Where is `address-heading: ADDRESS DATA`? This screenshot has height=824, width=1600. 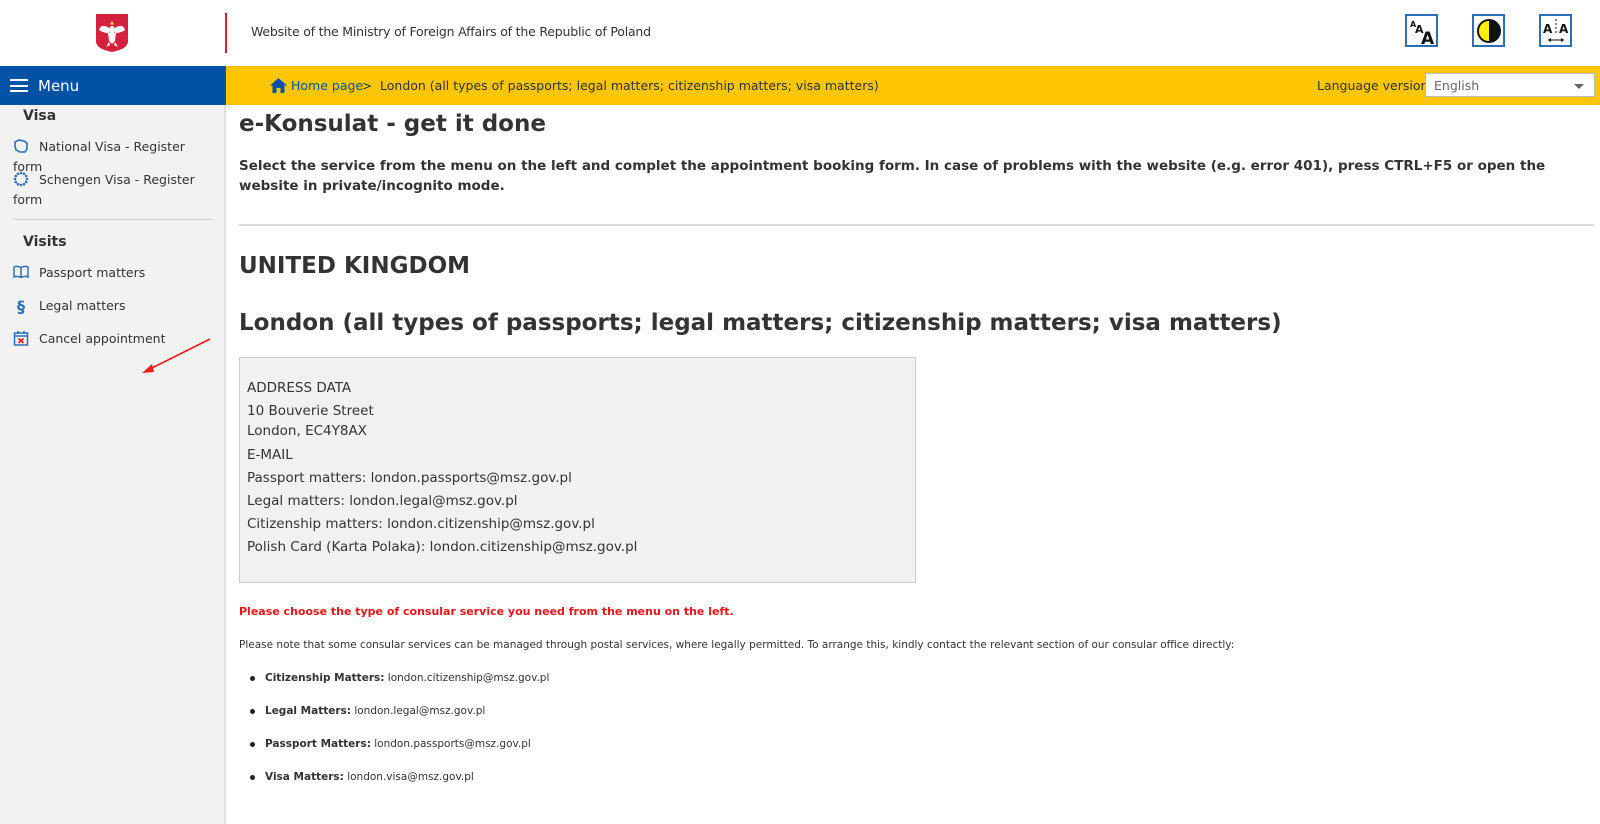
address-heading: ADDRESS DATA is located at coordinates (299, 388).